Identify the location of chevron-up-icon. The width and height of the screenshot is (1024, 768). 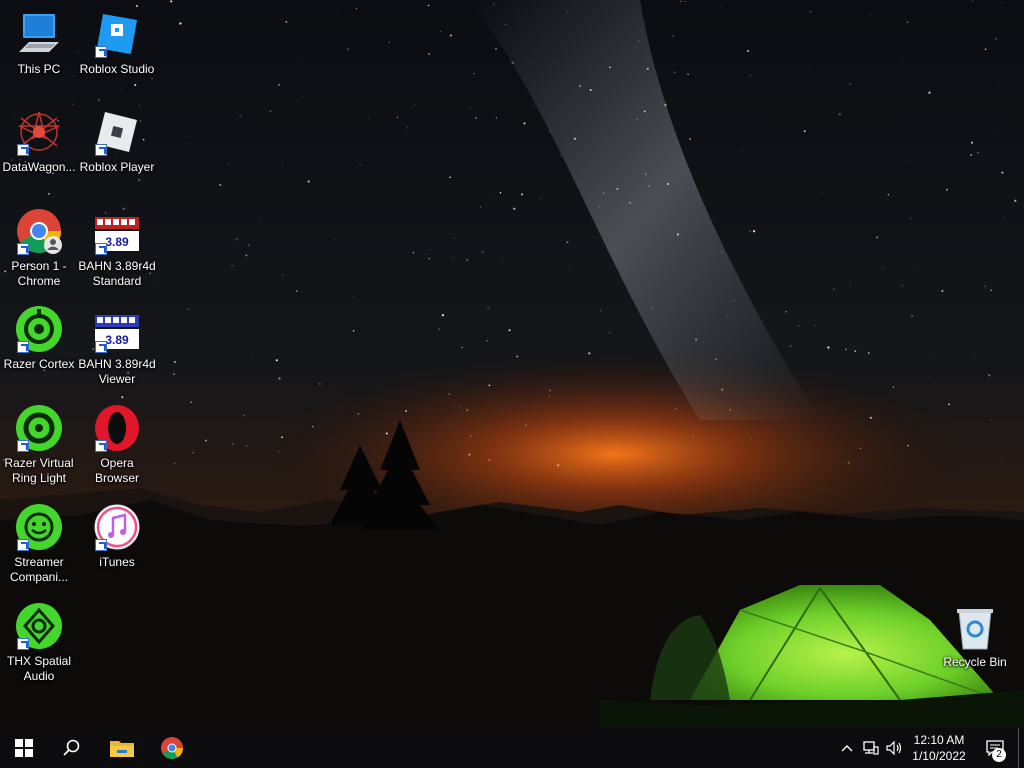
(847, 748).